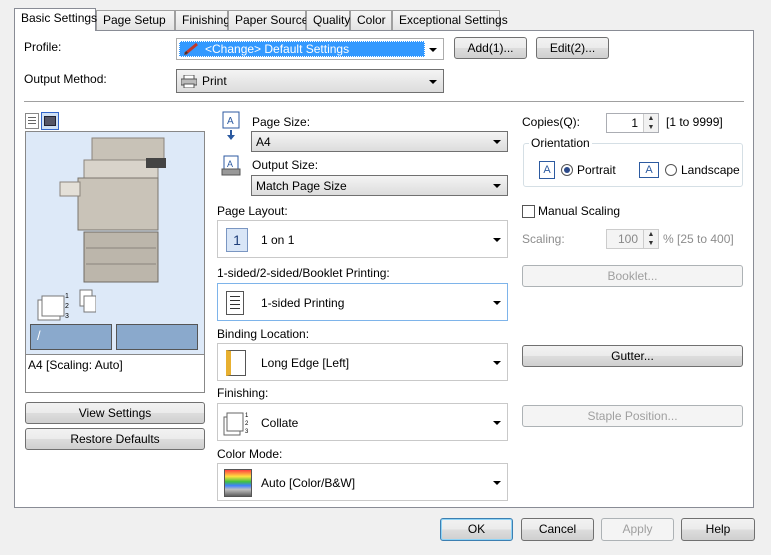 This screenshot has width=771, height=555. Describe the element at coordinates (214, 81) in the screenshot. I see `output-method-value: Print` at that location.